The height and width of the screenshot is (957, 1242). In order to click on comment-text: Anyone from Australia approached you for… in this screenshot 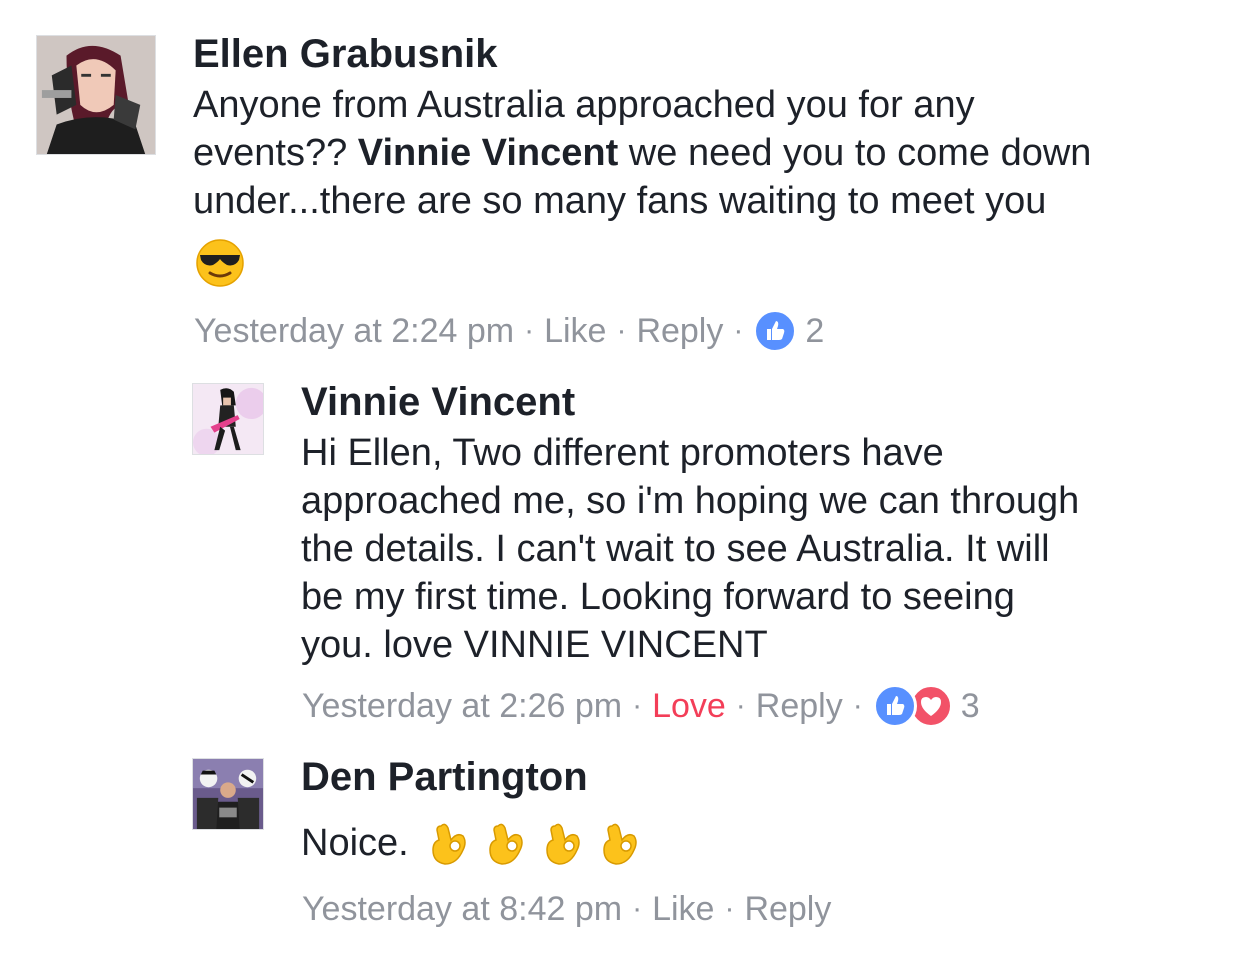, I will do `click(642, 153)`.